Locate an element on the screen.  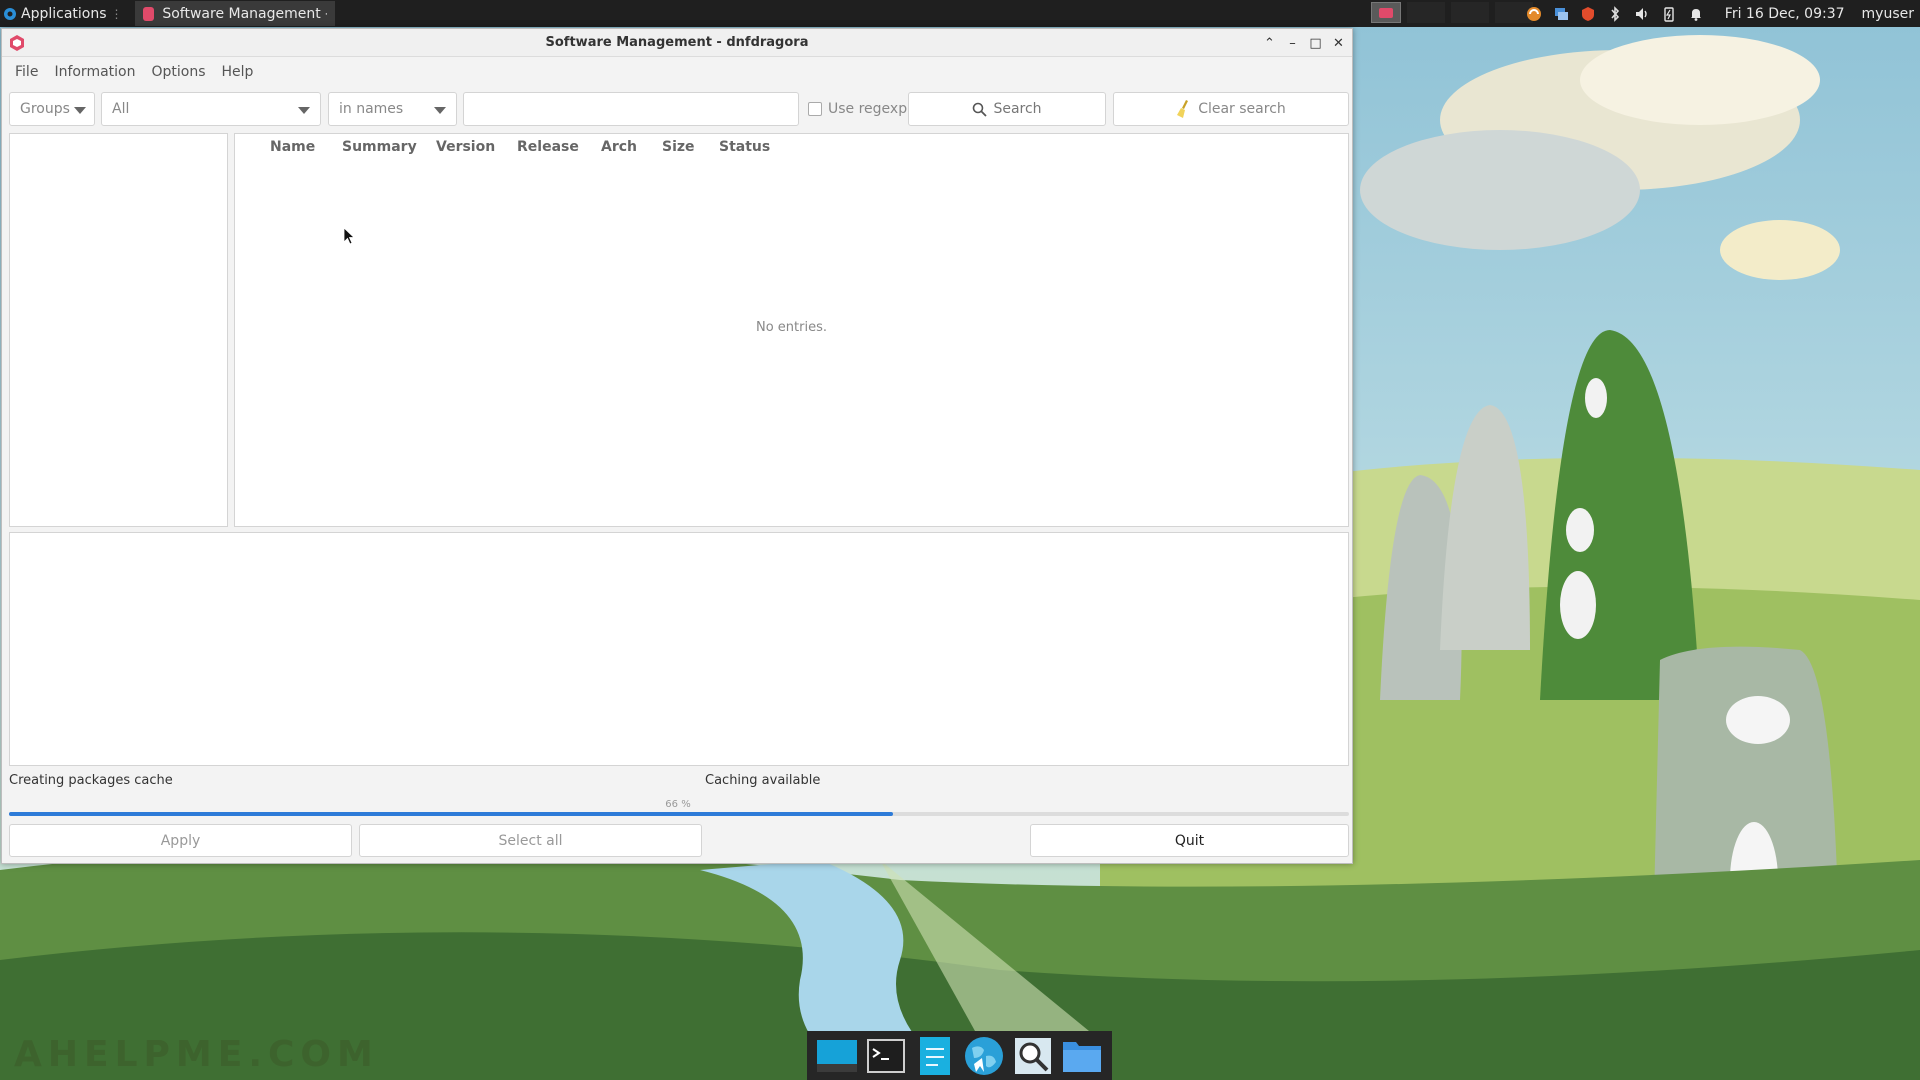
menubar: File Information Options Help is located at coordinates (677, 71).